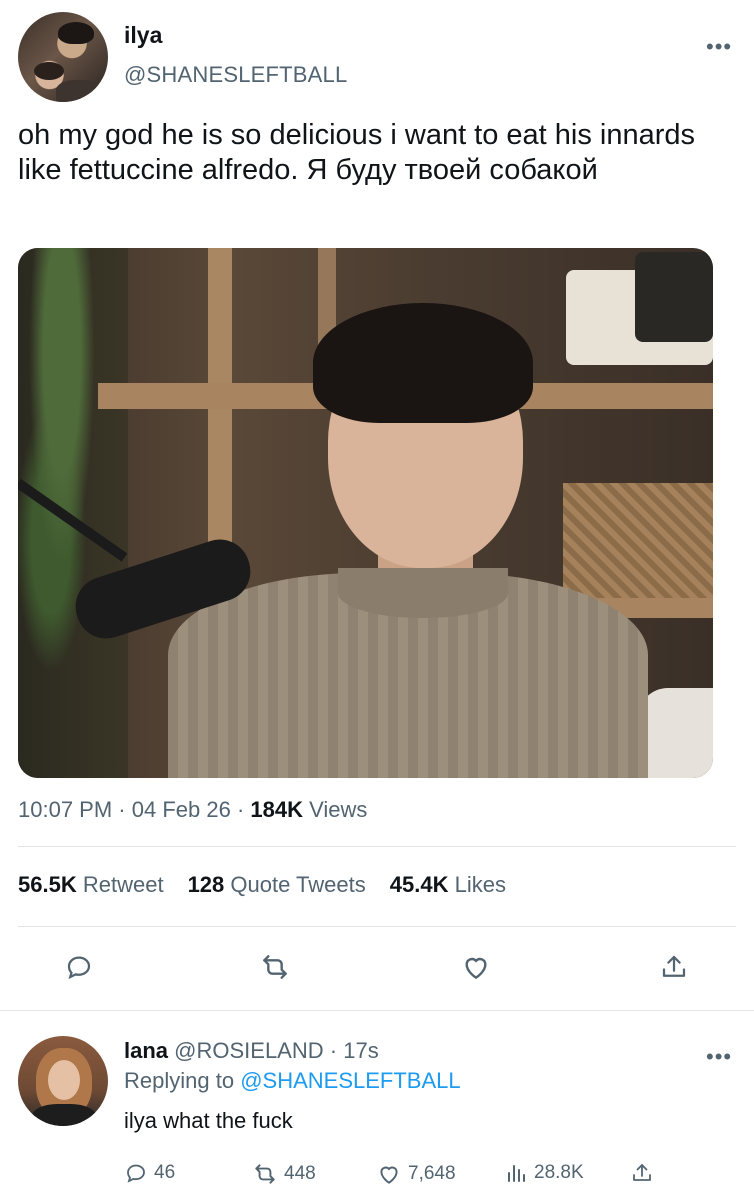 The image size is (754, 1200). What do you see at coordinates (206, 884) in the screenshot?
I see `quotes-count: 128` at bounding box center [206, 884].